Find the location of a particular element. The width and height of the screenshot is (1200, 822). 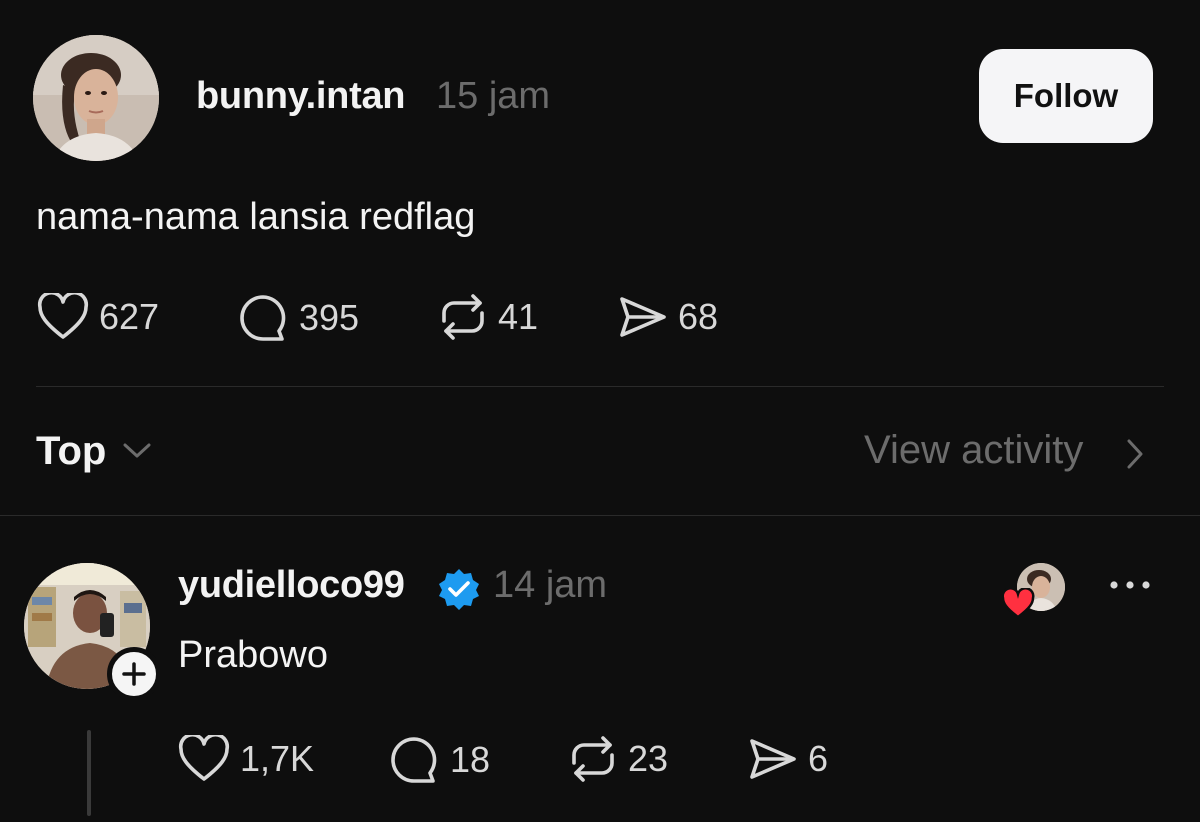

verified-badge-icon is located at coordinates (459, 589).